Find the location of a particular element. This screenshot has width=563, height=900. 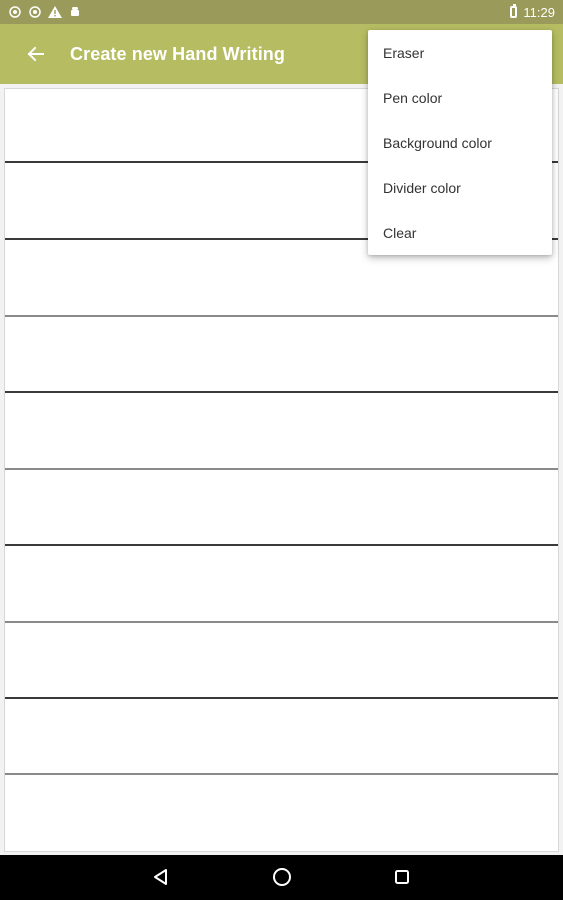

back-triangle-icon is located at coordinates (160, 877).